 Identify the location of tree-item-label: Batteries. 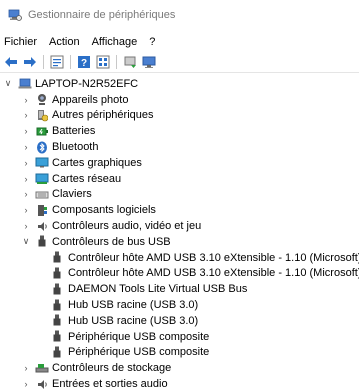
(74, 131).